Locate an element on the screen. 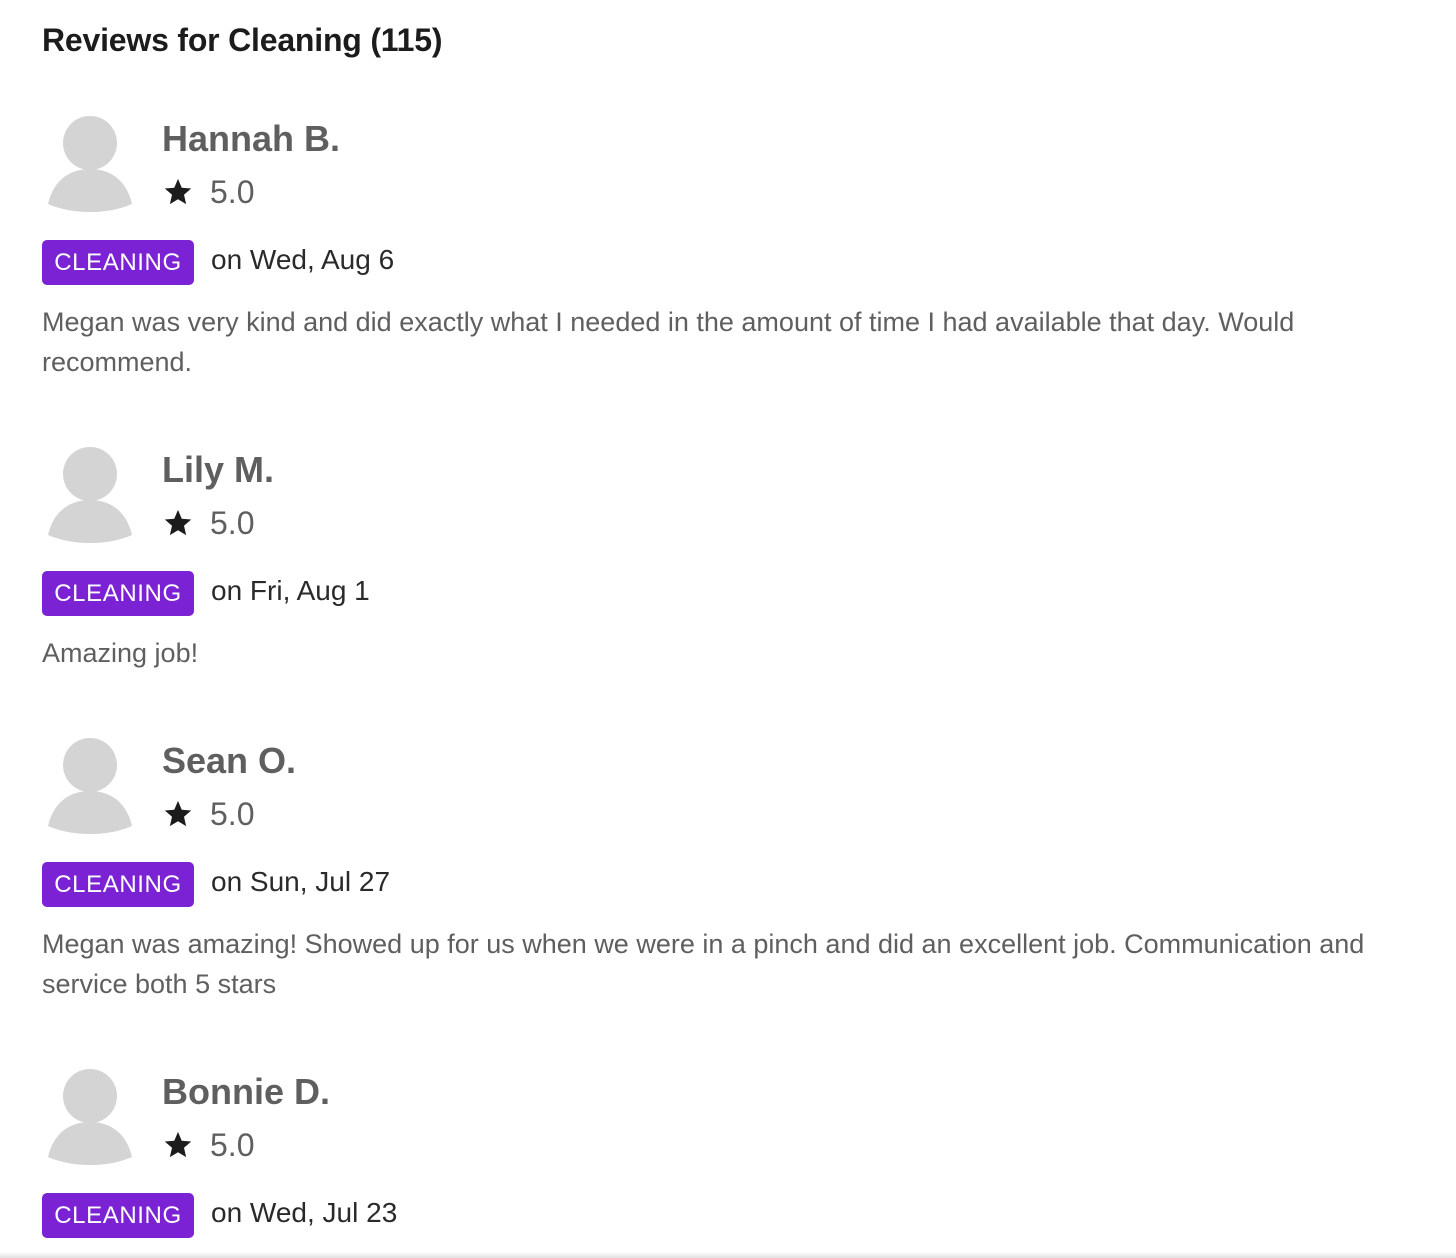 The width and height of the screenshot is (1456, 1258). review-meta: CLEANING on Sun, Jul 27 is located at coordinates (216, 884).